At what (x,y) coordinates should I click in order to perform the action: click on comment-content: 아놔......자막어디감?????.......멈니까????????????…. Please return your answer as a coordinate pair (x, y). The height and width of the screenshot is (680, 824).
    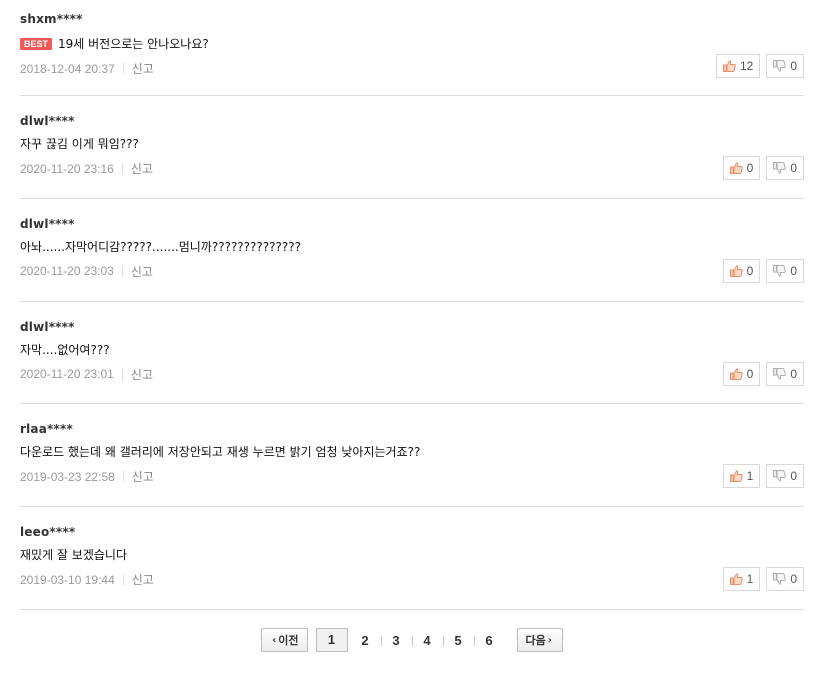
    Looking at the image, I should click on (160, 246).